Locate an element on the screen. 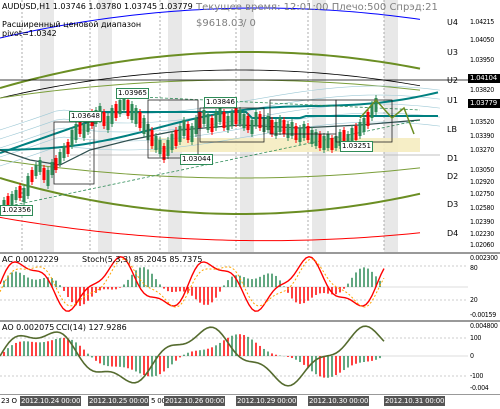 This screenshot has height=409, width=500. price-tick: 1.03270 is located at coordinates (482, 150).